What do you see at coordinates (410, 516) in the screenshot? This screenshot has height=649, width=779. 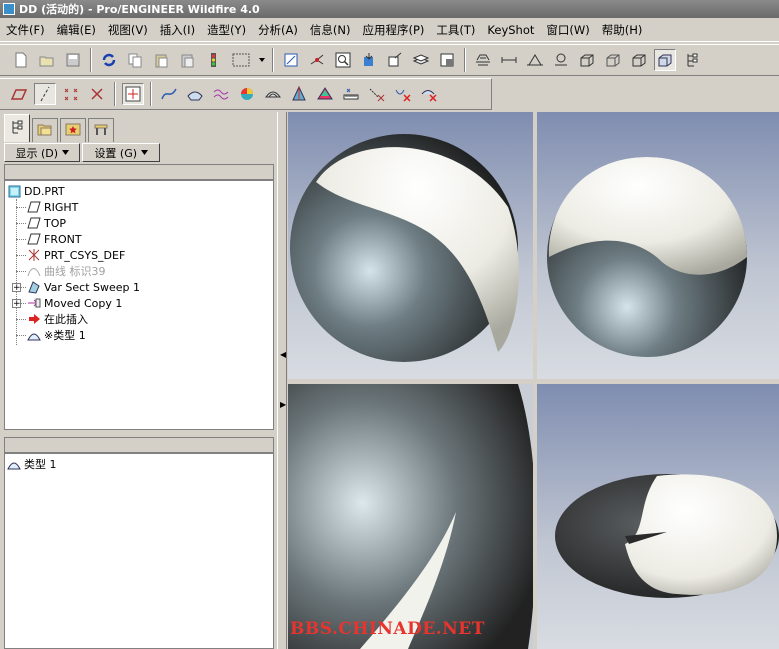 I see `viewport-bottom-left` at bounding box center [410, 516].